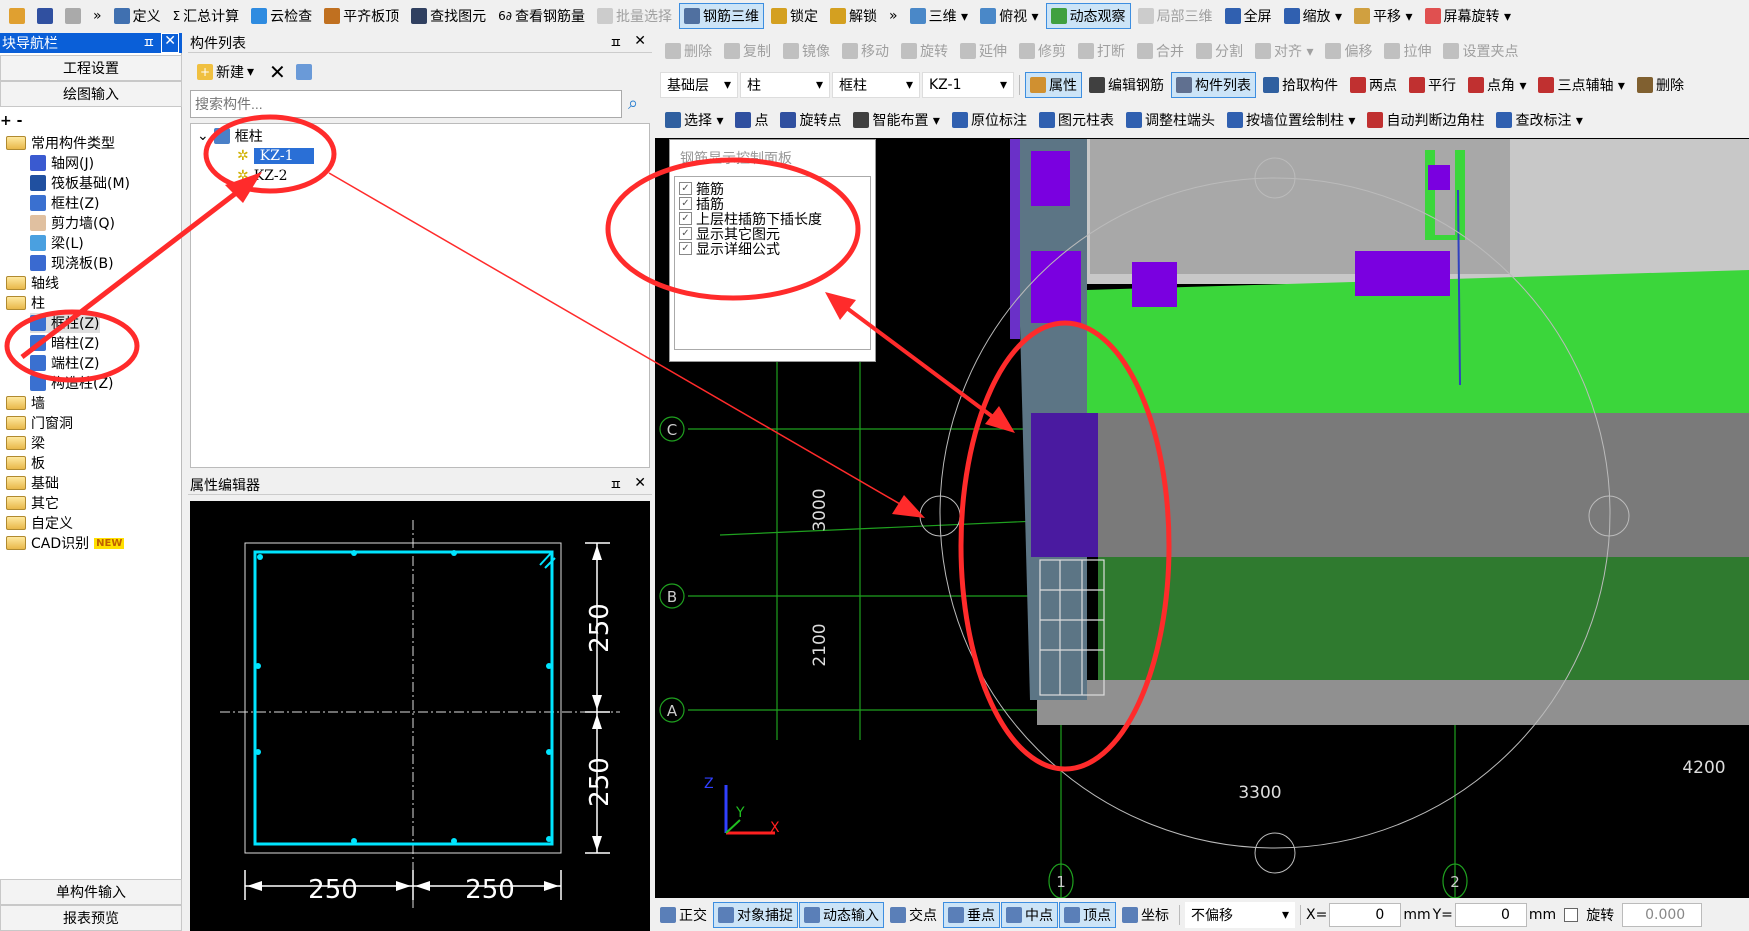  What do you see at coordinates (62, 163) in the screenshot?
I see `nav-tree-item: 轴网(J)` at bounding box center [62, 163].